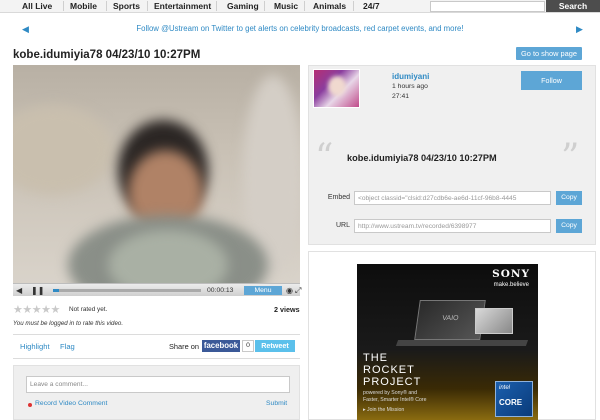 This screenshot has height=420, width=600. What do you see at coordinates (452, 226) in the screenshot?
I see `url-field: http://www.ustream.tv/recorded/6398977` at bounding box center [452, 226].